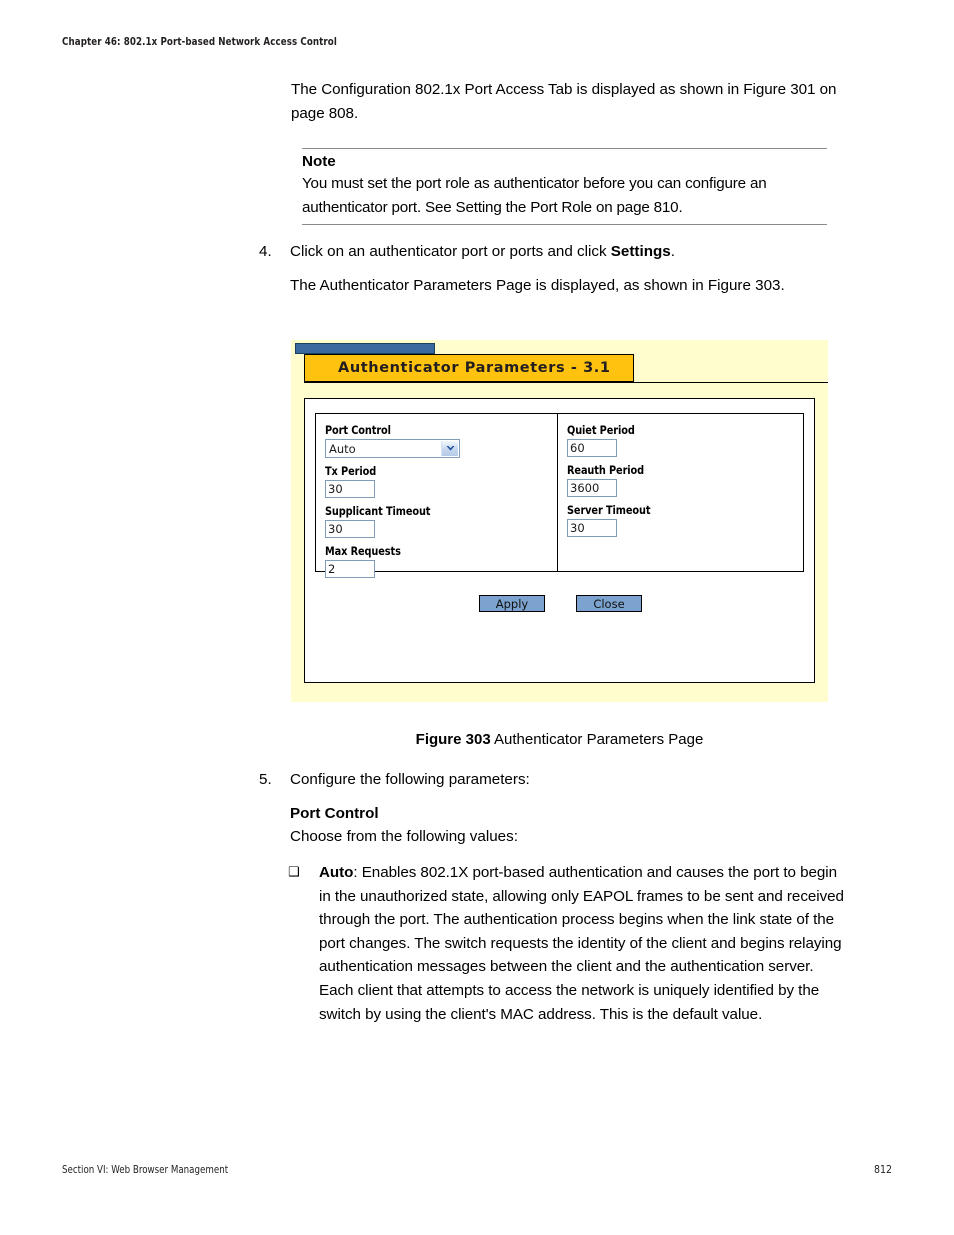 This screenshot has width=954, height=1235. Describe the element at coordinates (601, 430) in the screenshot. I see `field-label-quiet-period: Quiet Period` at that location.